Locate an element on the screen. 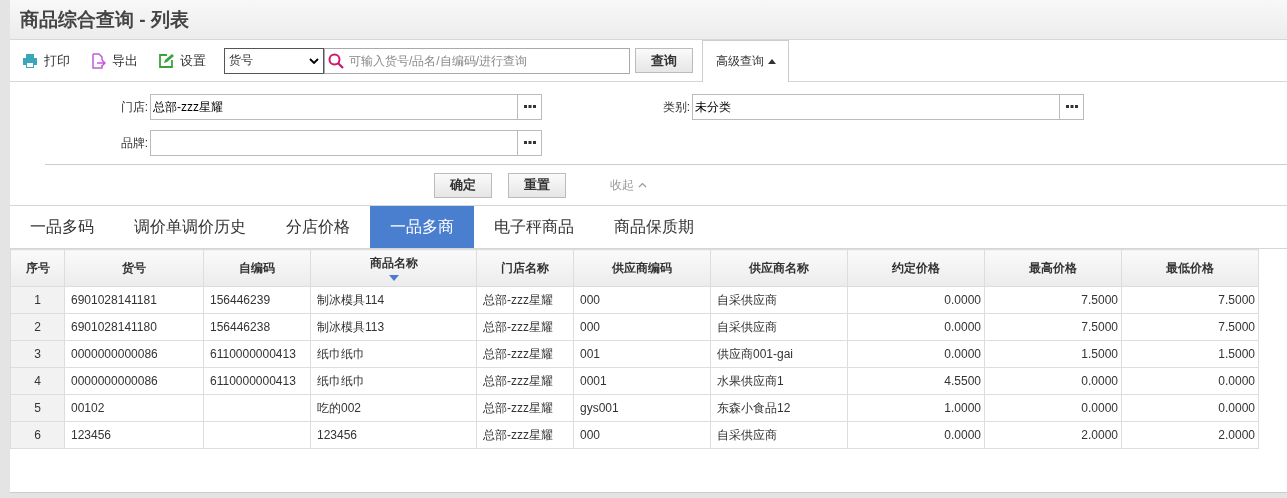 The width and height of the screenshot is (1287, 498). lookup-field is located at coordinates (334, 143).